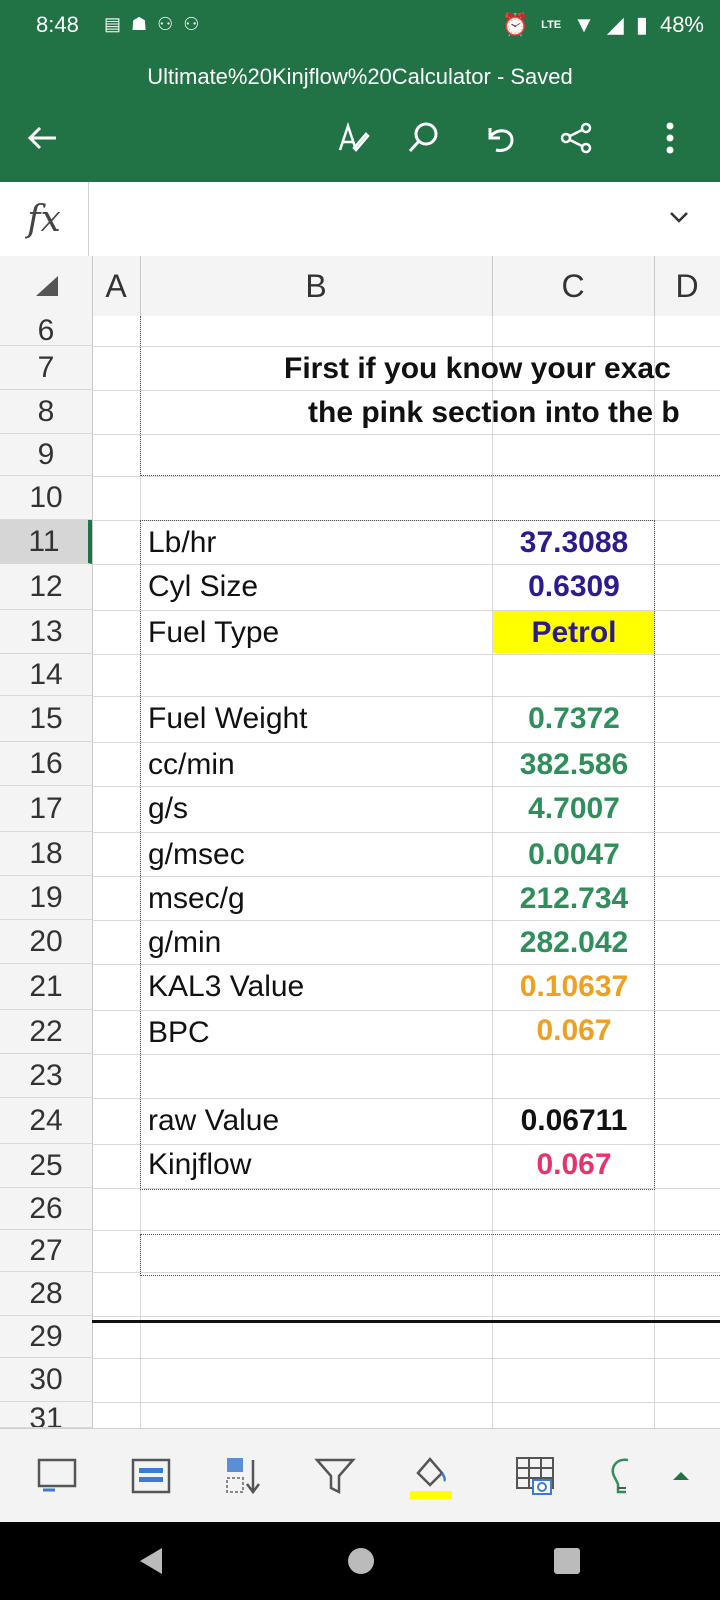 This screenshot has width=720, height=1600. I want to click on search-icon, so click(424, 138).